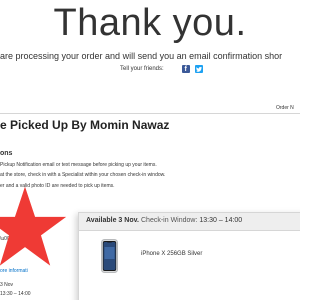 The image size is (320, 300). Describe the element at coordinates (169, 220) in the screenshot. I see `check-in-window-label: Check-in Window:` at that location.